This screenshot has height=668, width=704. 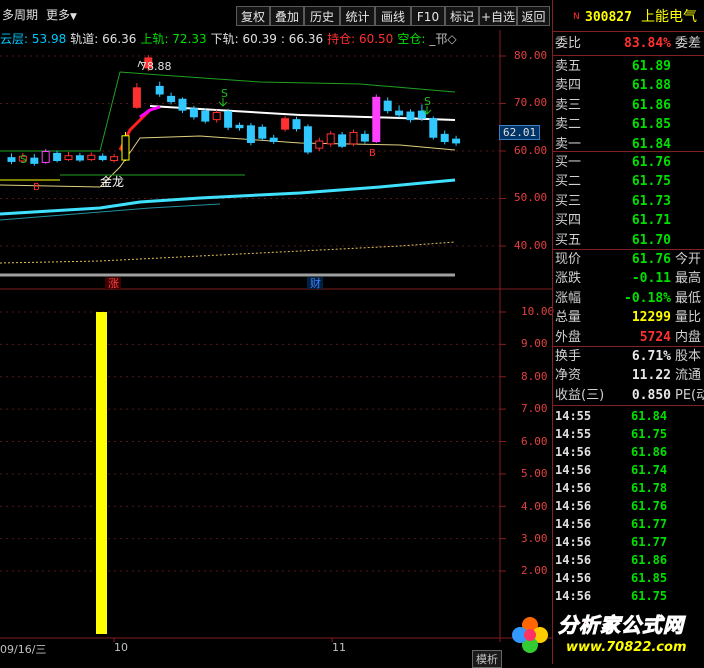 I want to click on chevron-down-icon: ▼, so click(x=73, y=17).